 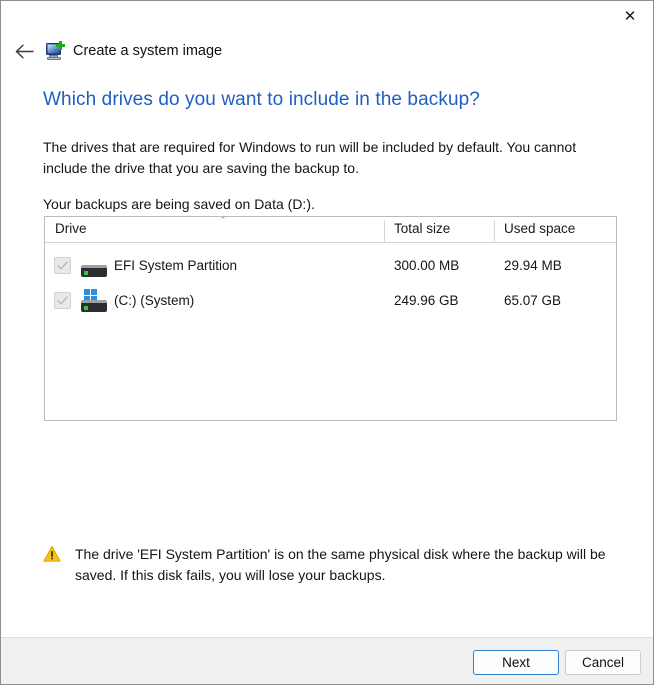 What do you see at coordinates (426, 300) in the screenshot?
I see `drive-total-size: 249.96 GB` at bounding box center [426, 300].